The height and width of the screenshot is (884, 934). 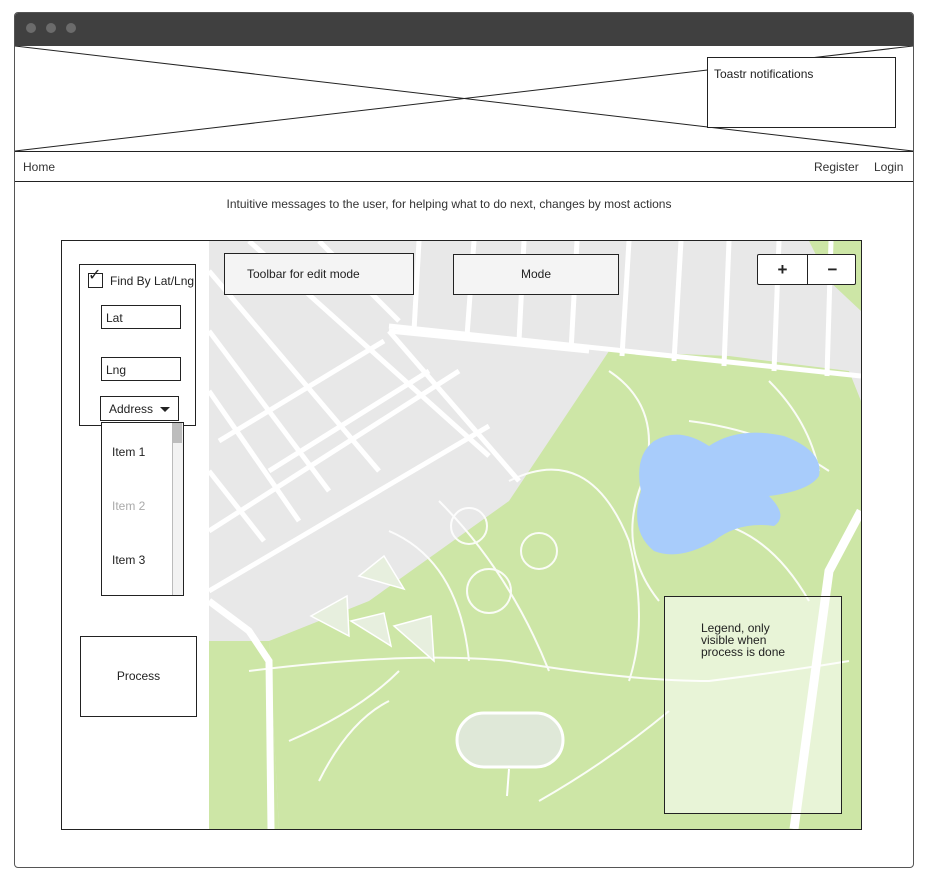 I want to click on window-close-dot, so click(x=31, y=28).